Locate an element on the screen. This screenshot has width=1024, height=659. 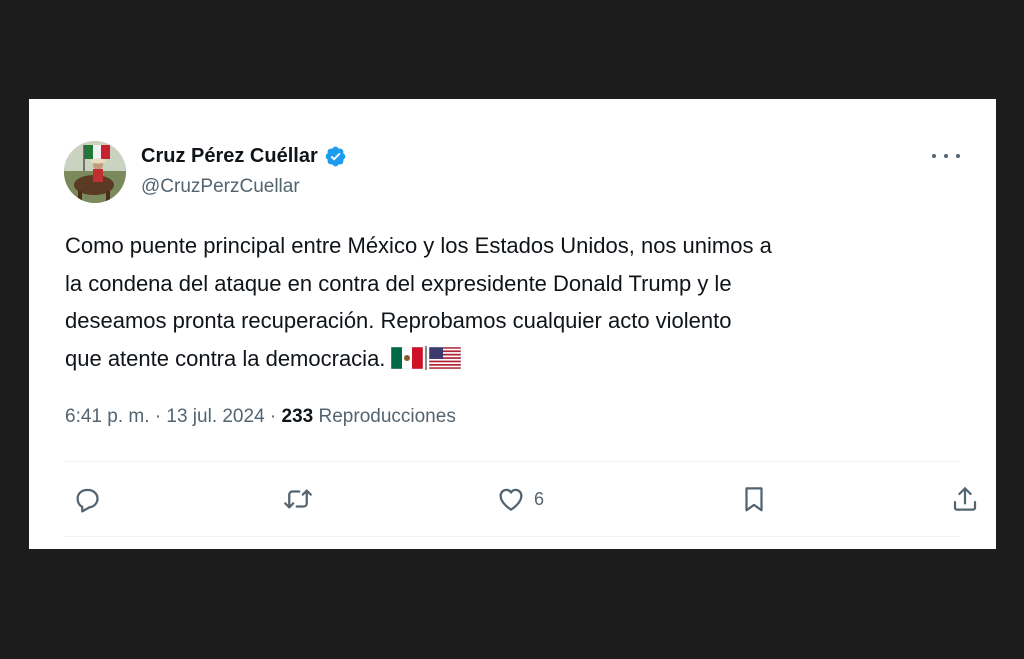
bookmark-icon is located at coordinates (754, 499).